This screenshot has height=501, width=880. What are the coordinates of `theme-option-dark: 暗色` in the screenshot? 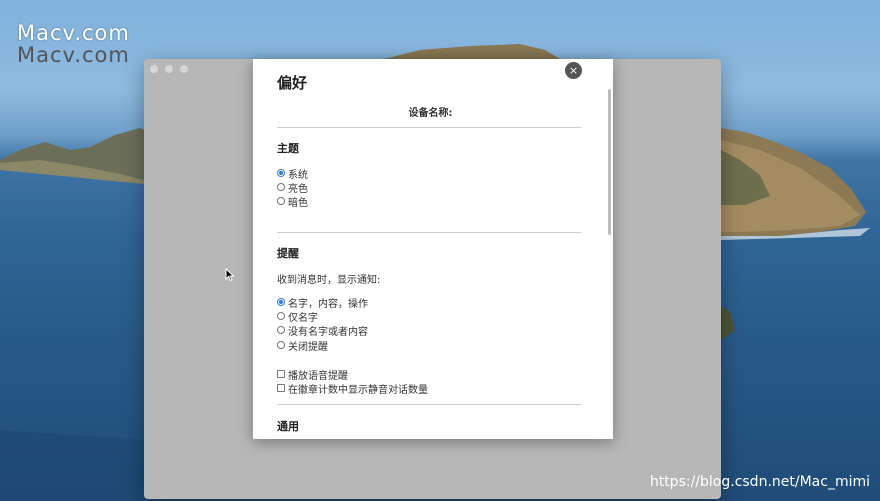 It's located at (292, 202).